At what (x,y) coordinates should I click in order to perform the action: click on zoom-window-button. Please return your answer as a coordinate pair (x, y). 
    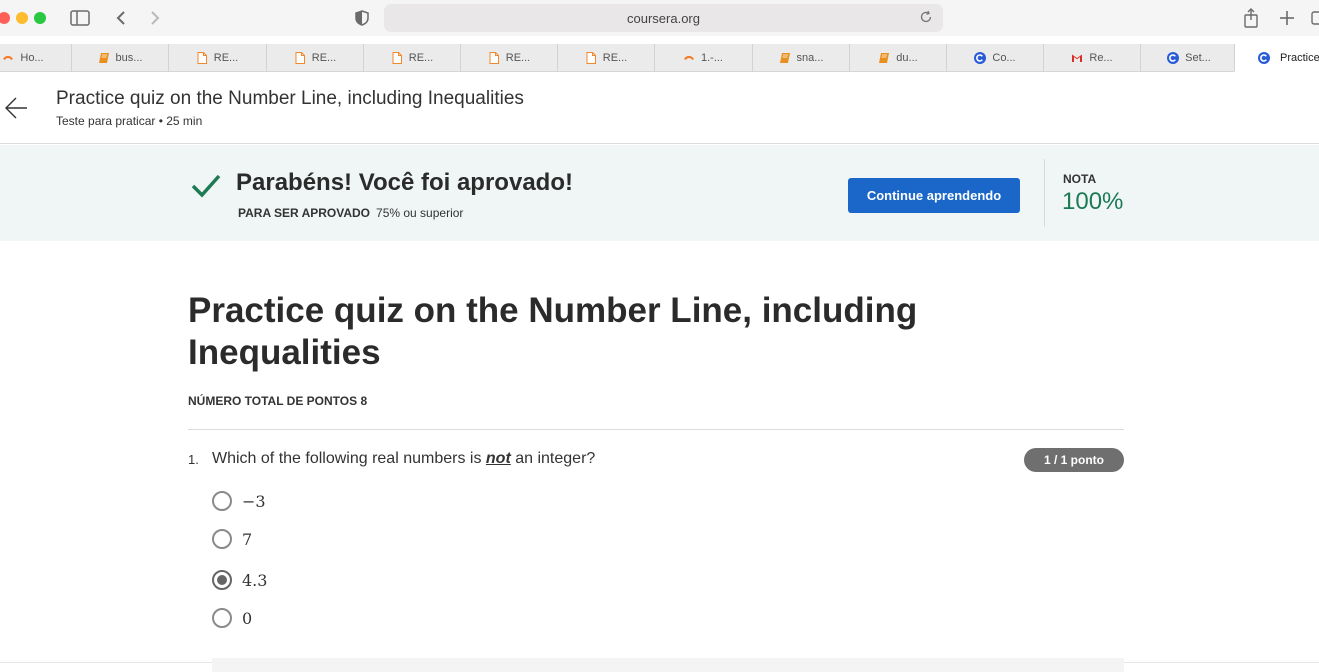
    Looking at the image, I should click on (40, 18).